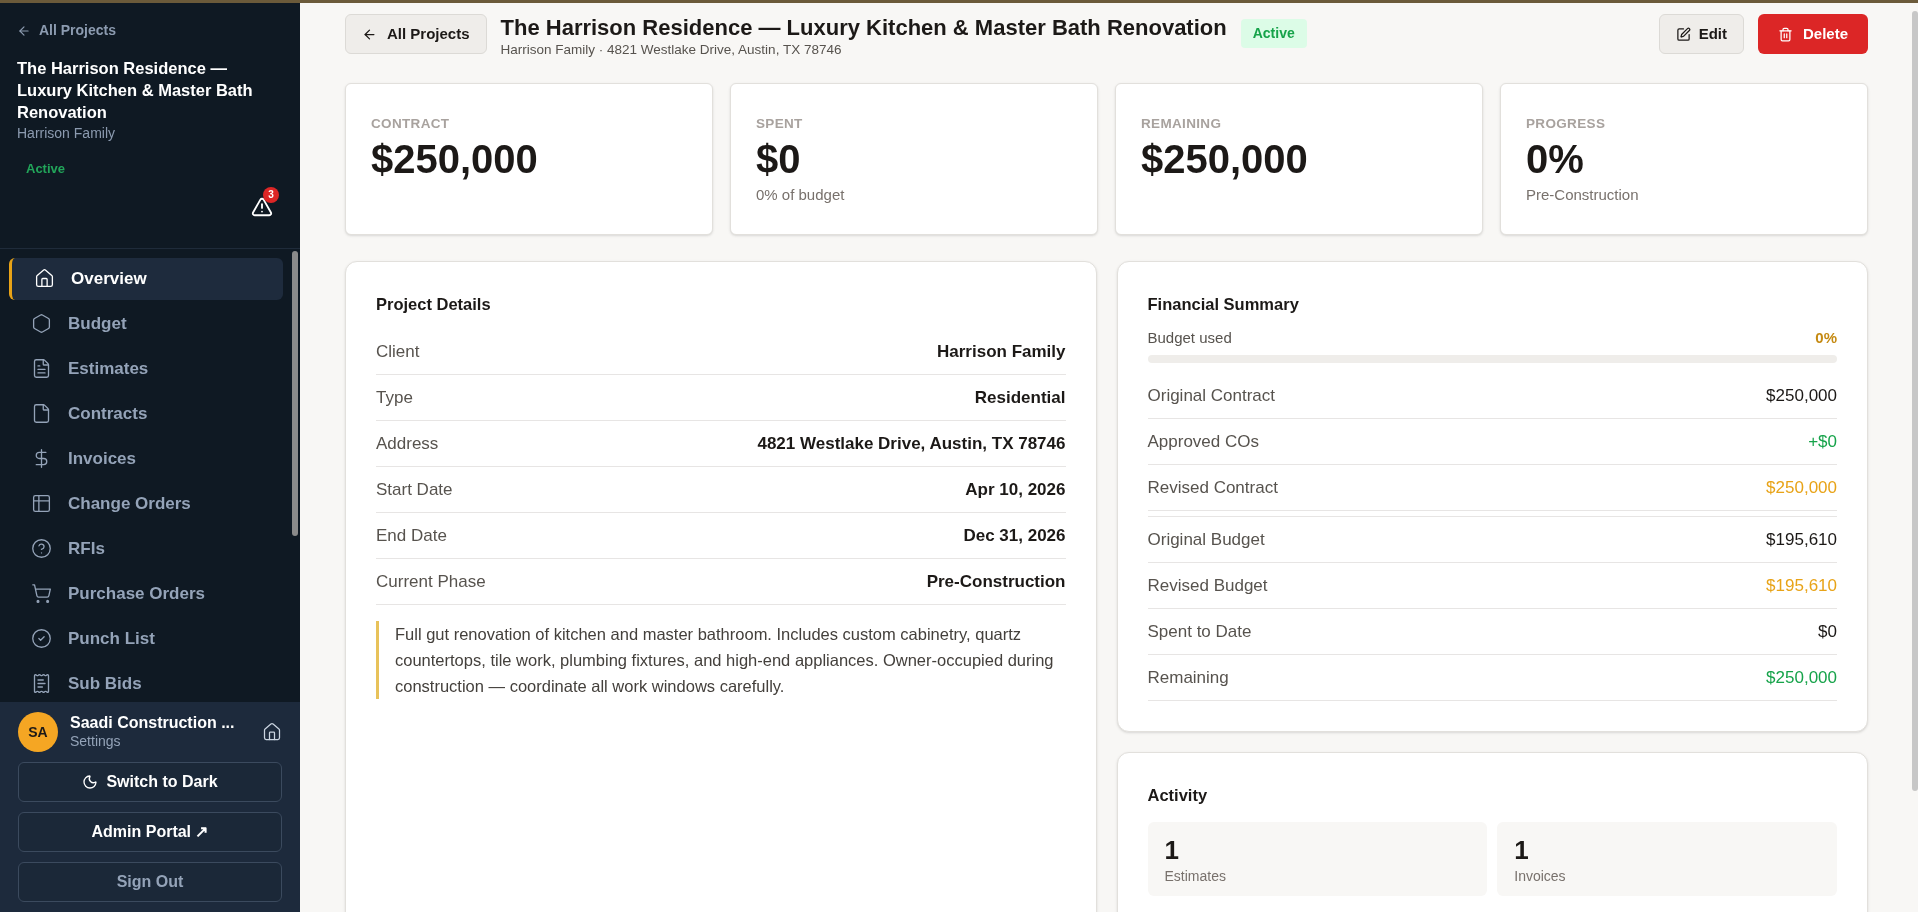  I want to click on detail-value: Residential, so click(1020, 397).